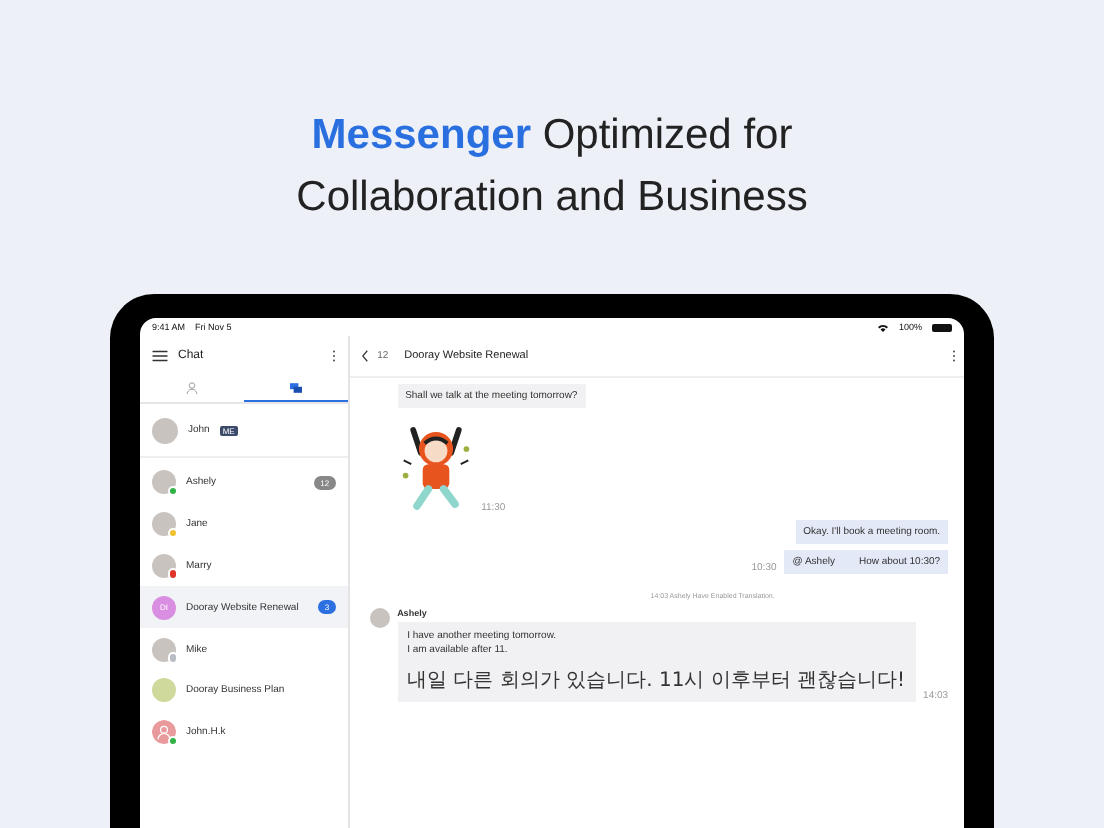 The height and width of the screenshot is (828, 1104). Describe the element at coordinates (295, 388) in the screenshot. I see `chat-bubbles-icon` at that location.